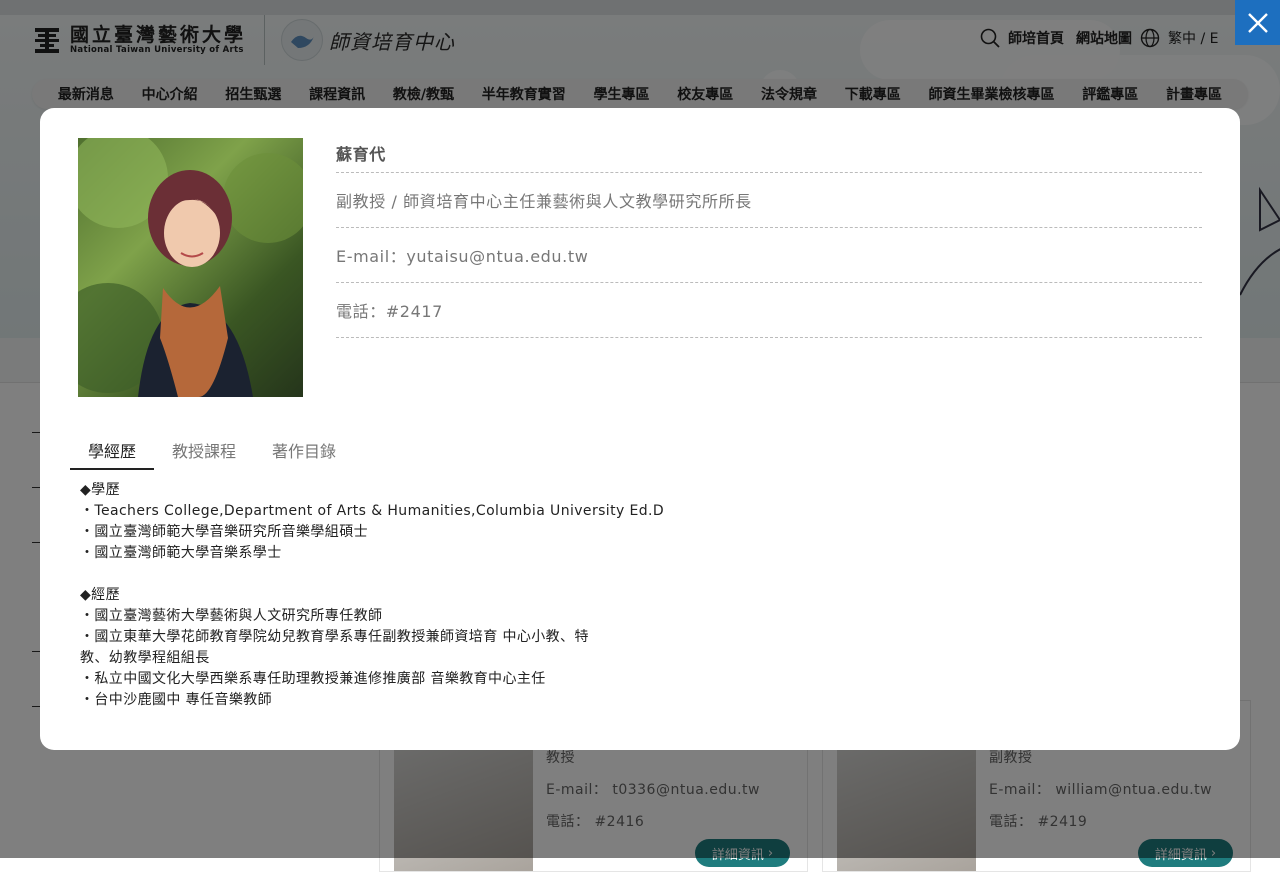 The width and height of the screenshot is (1280, 872). What do you see at coordinates (769, 255) in the screenshot?
I see `profile-email: E-mail：yutaisu@ntua.edu.tw` at bounding box center [769, 255].